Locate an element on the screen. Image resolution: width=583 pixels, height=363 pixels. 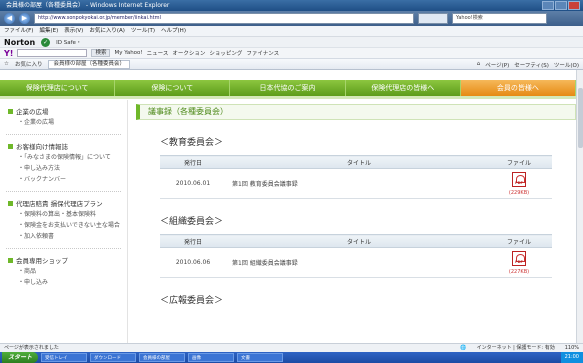
section-heading-pr: ＜広報委員会＞ is located at coordinates (192, 301).